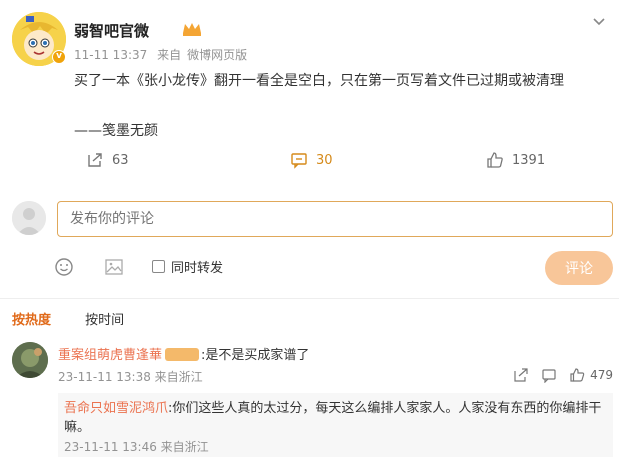 The height and width of the screenshot is (457, 619). What do you see at coordinates (107, 160) in the screenshot?
I see `repost-button: 63` at bounding box center [107, 160].